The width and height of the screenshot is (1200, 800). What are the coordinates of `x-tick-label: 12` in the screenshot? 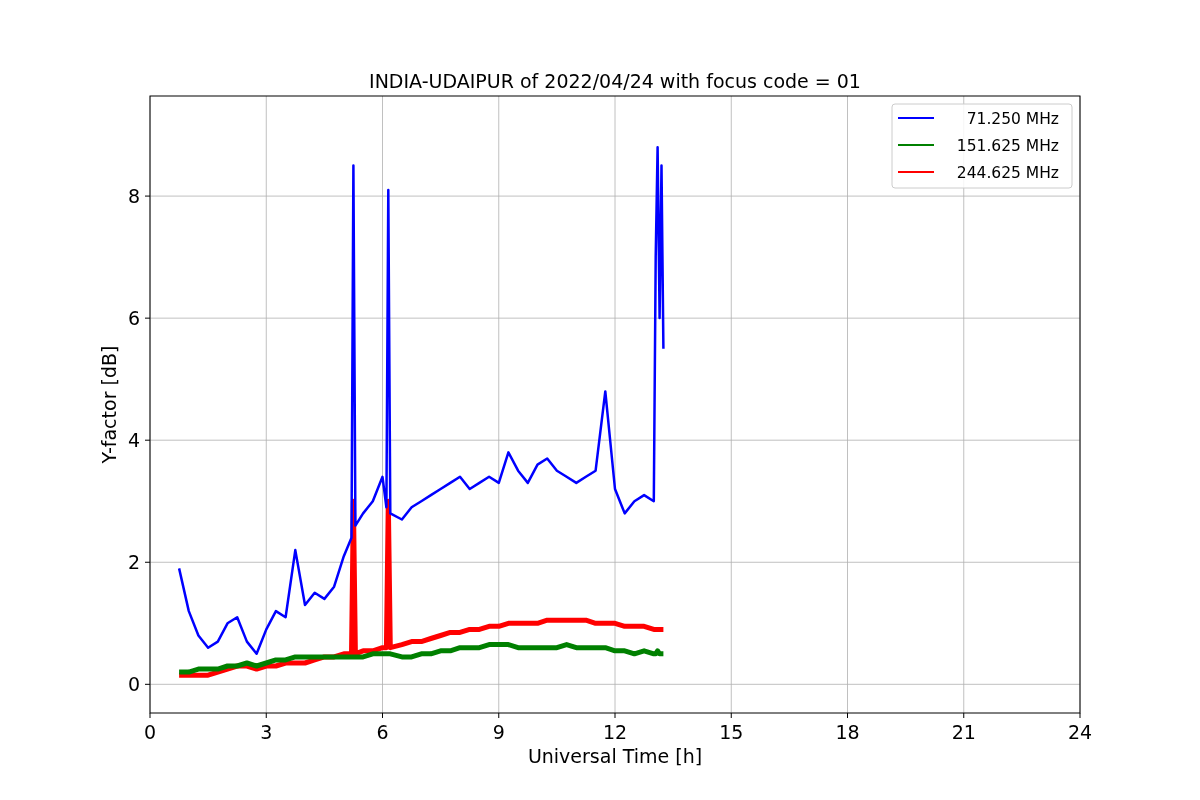 It's located at (615, 732).